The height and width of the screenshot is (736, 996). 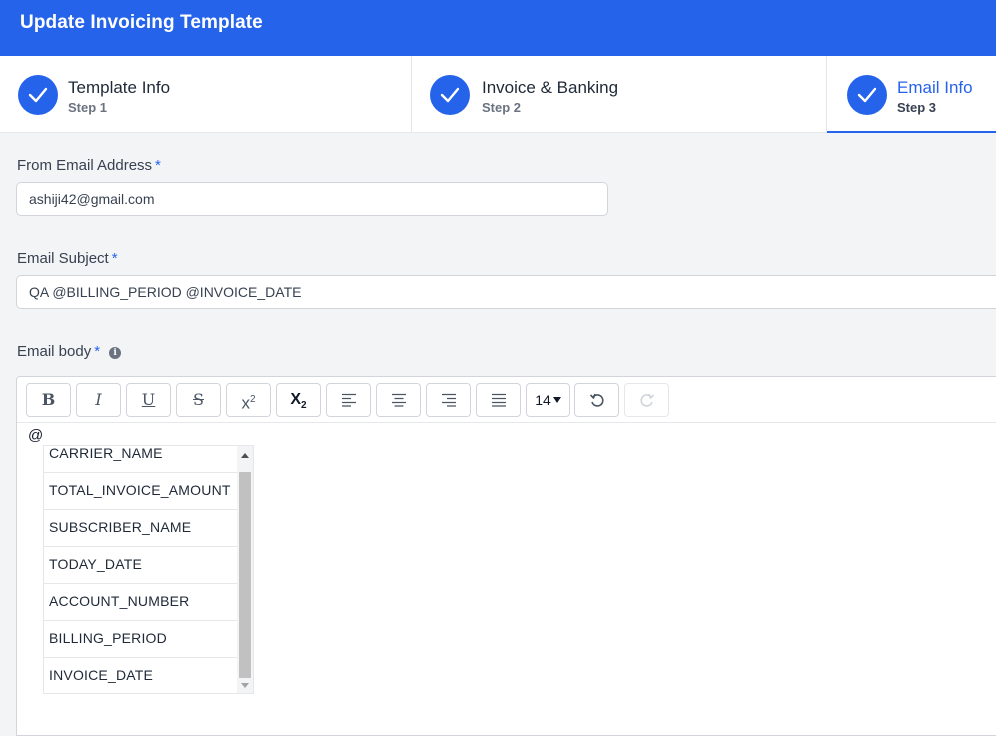 I want to click on scroll-up-icon, so click(x=245, y=455).